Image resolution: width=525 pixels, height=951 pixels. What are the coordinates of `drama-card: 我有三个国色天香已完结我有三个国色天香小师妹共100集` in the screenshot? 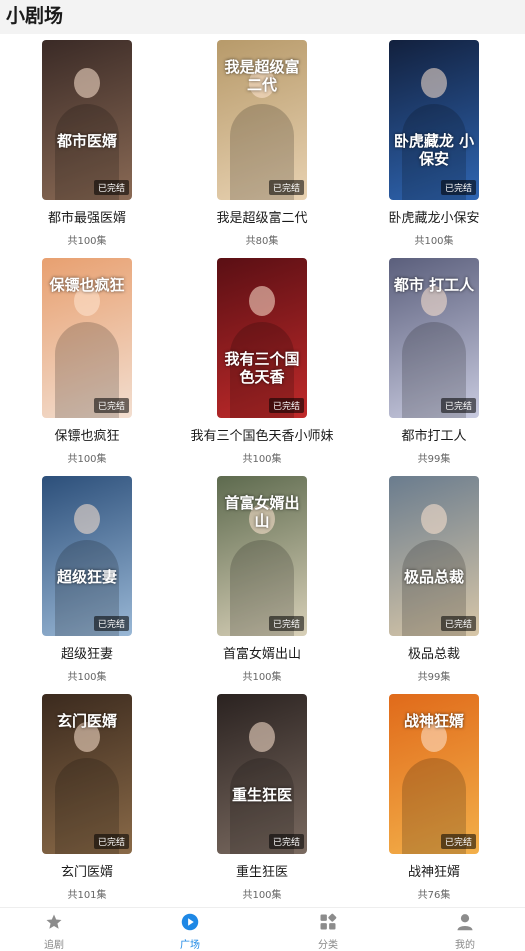 It's located at (262, 361).